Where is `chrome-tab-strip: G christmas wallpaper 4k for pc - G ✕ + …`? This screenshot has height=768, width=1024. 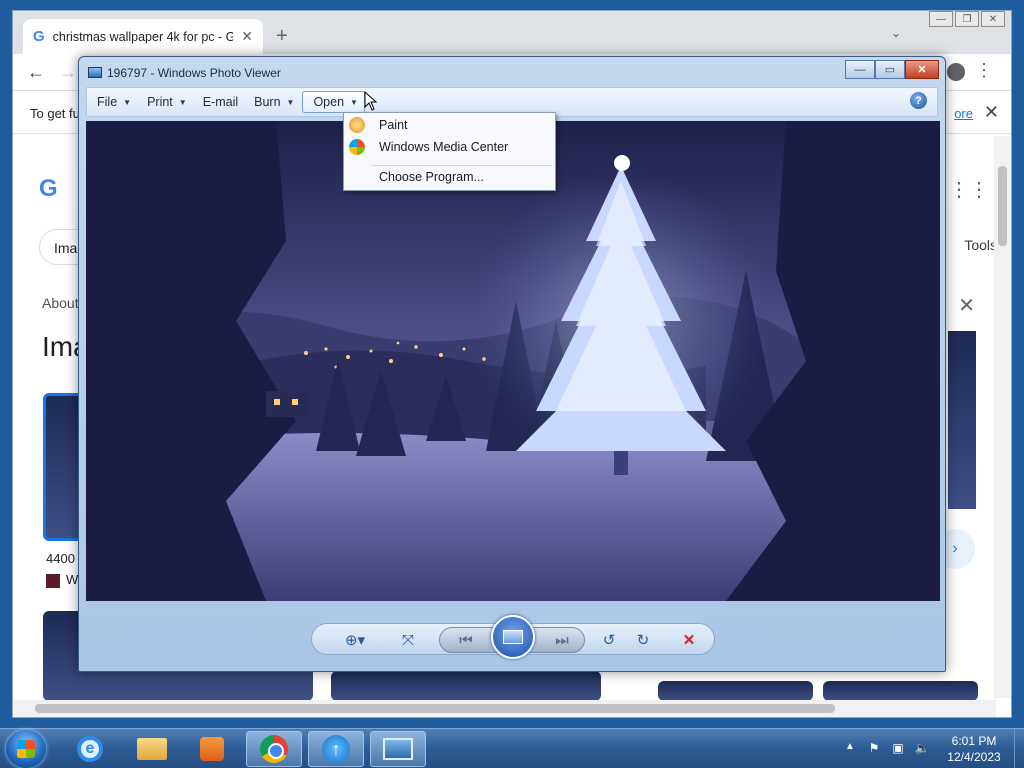
chrome-tab-strip: G christmas wallpaper 4k for pc - G ✕ + … is located at coordinates (512, 32).